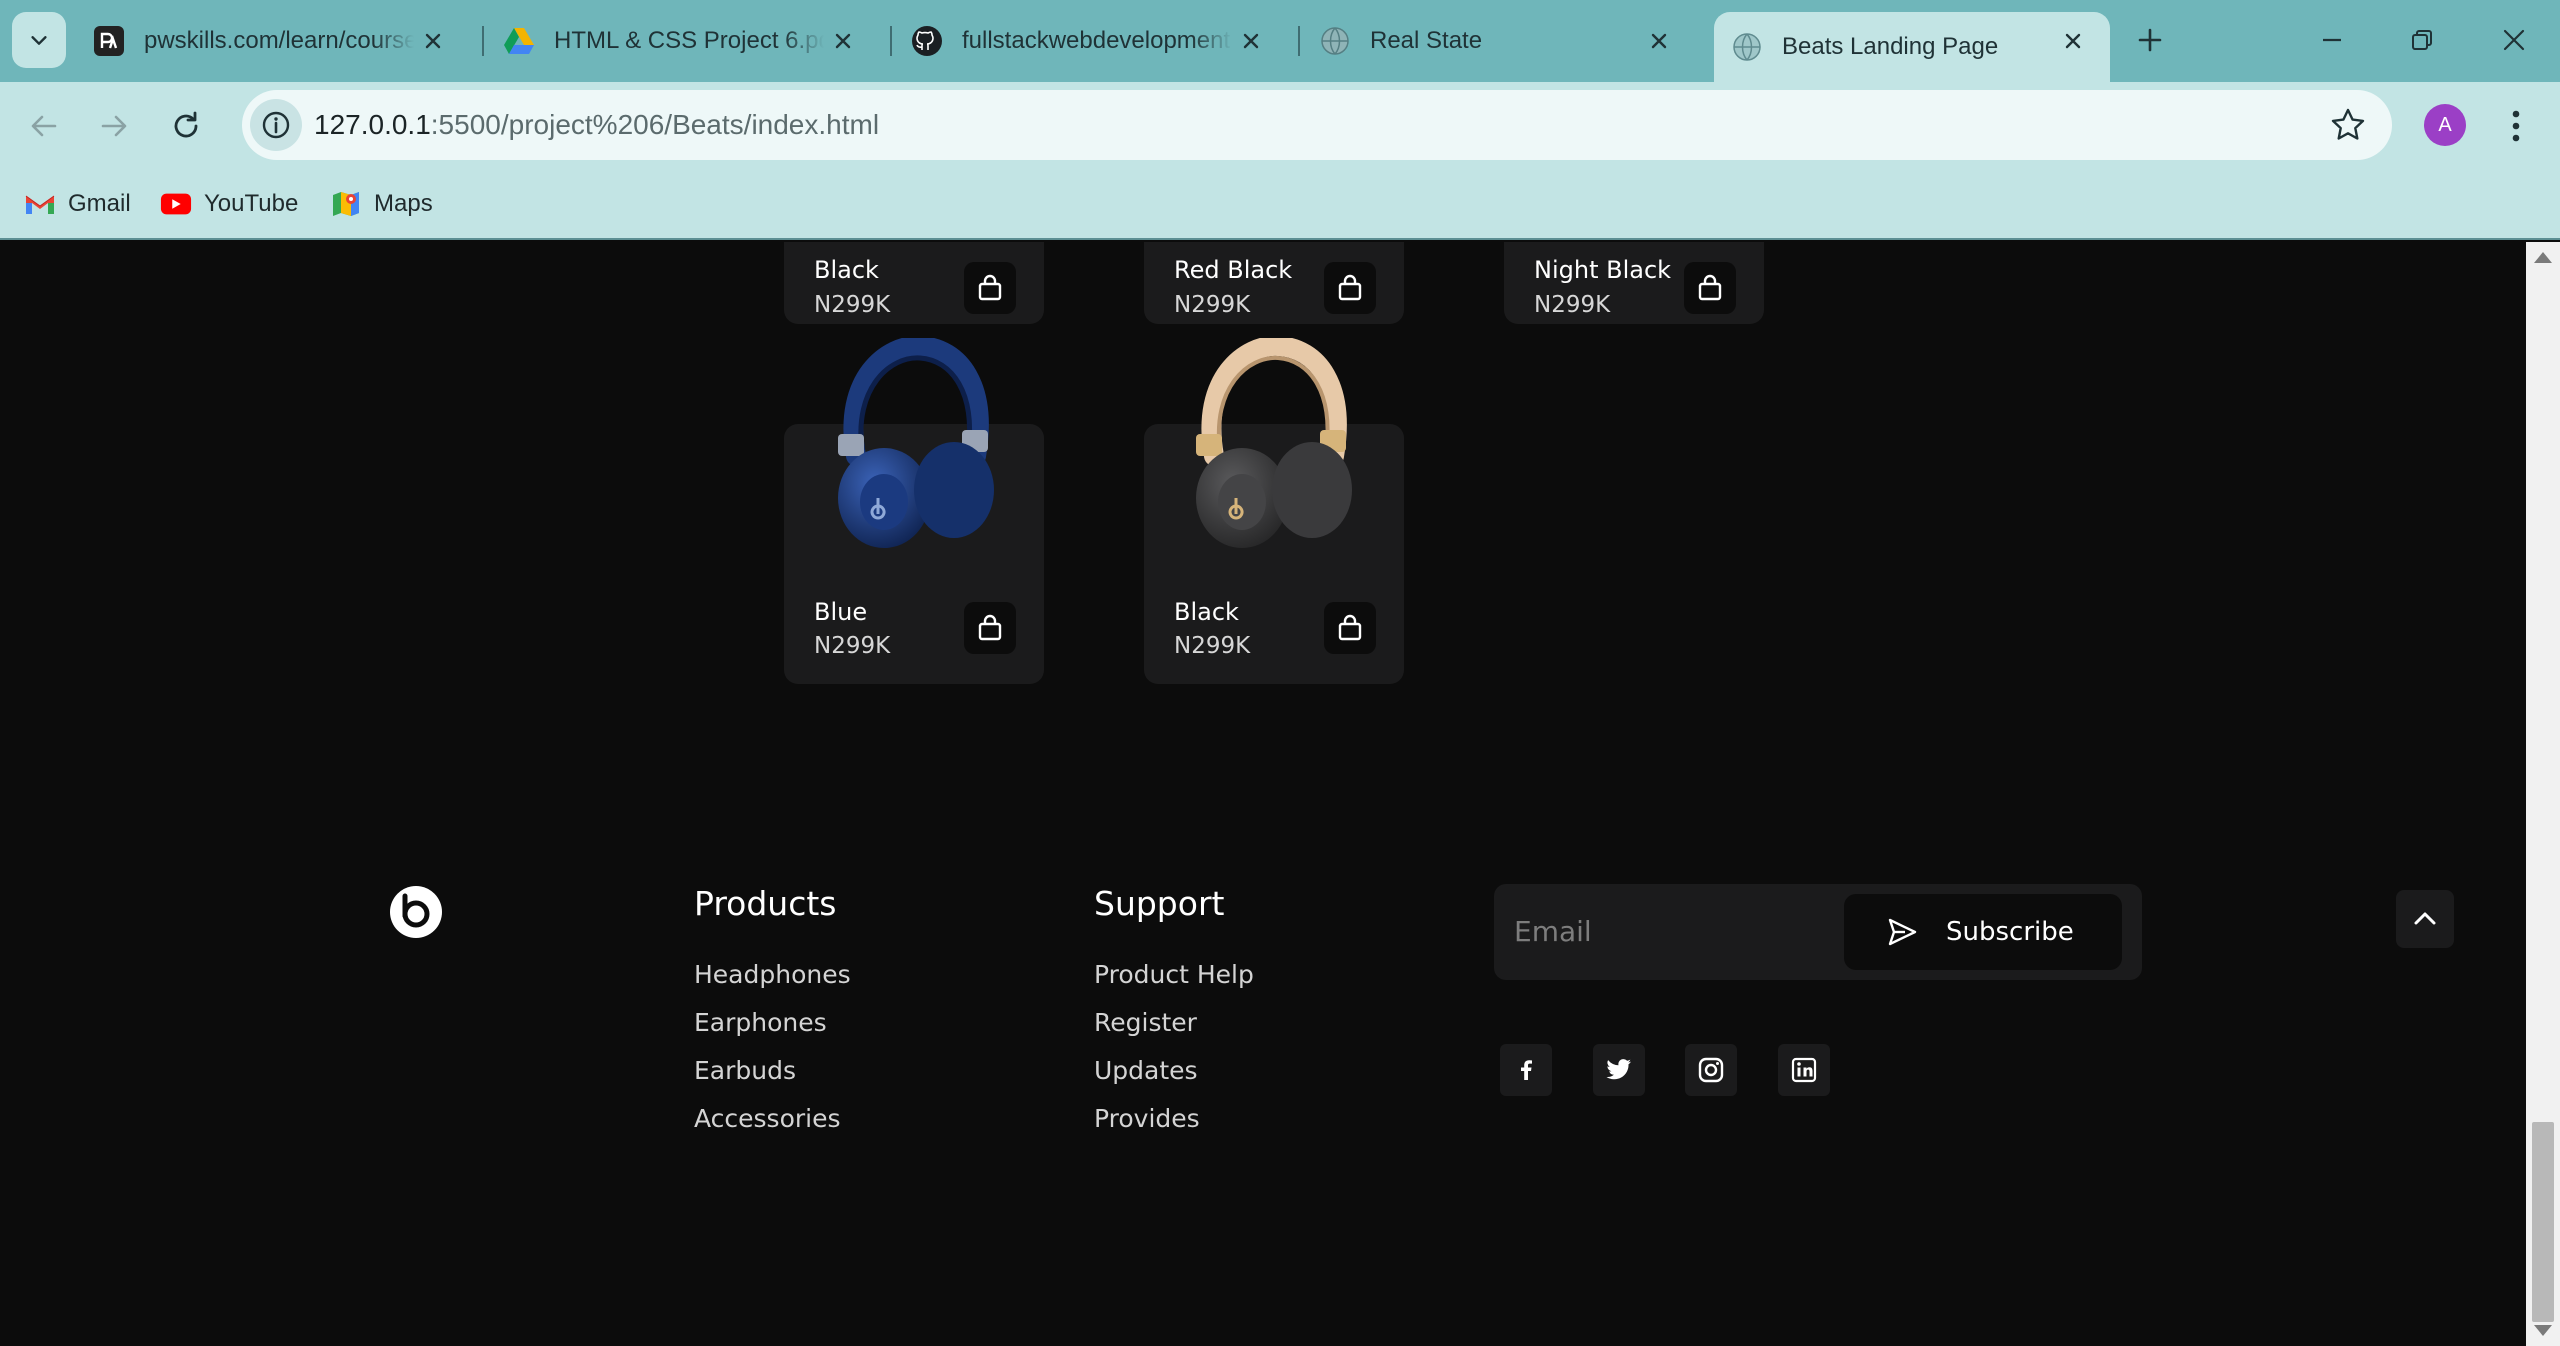 This screenshot has width=2560, height=1346. I want to click on bookmark-gmail: Gmail, so click(77, 204).